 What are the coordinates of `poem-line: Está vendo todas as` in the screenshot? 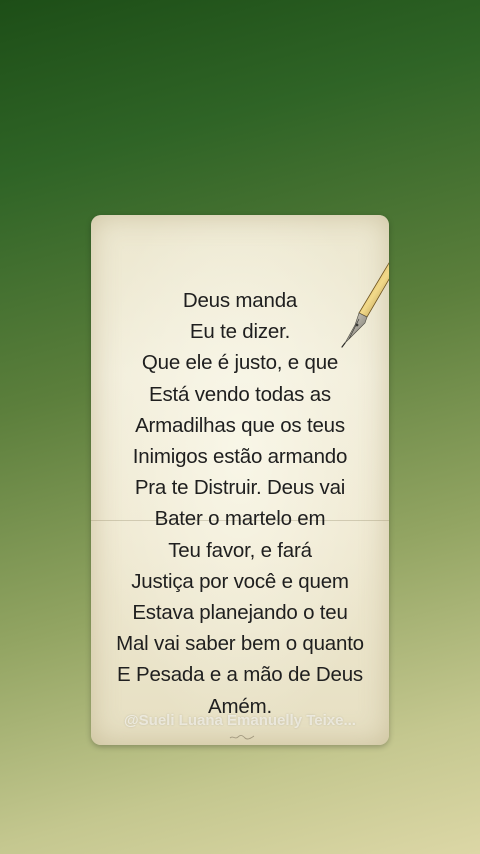 It's located at (240, 394).